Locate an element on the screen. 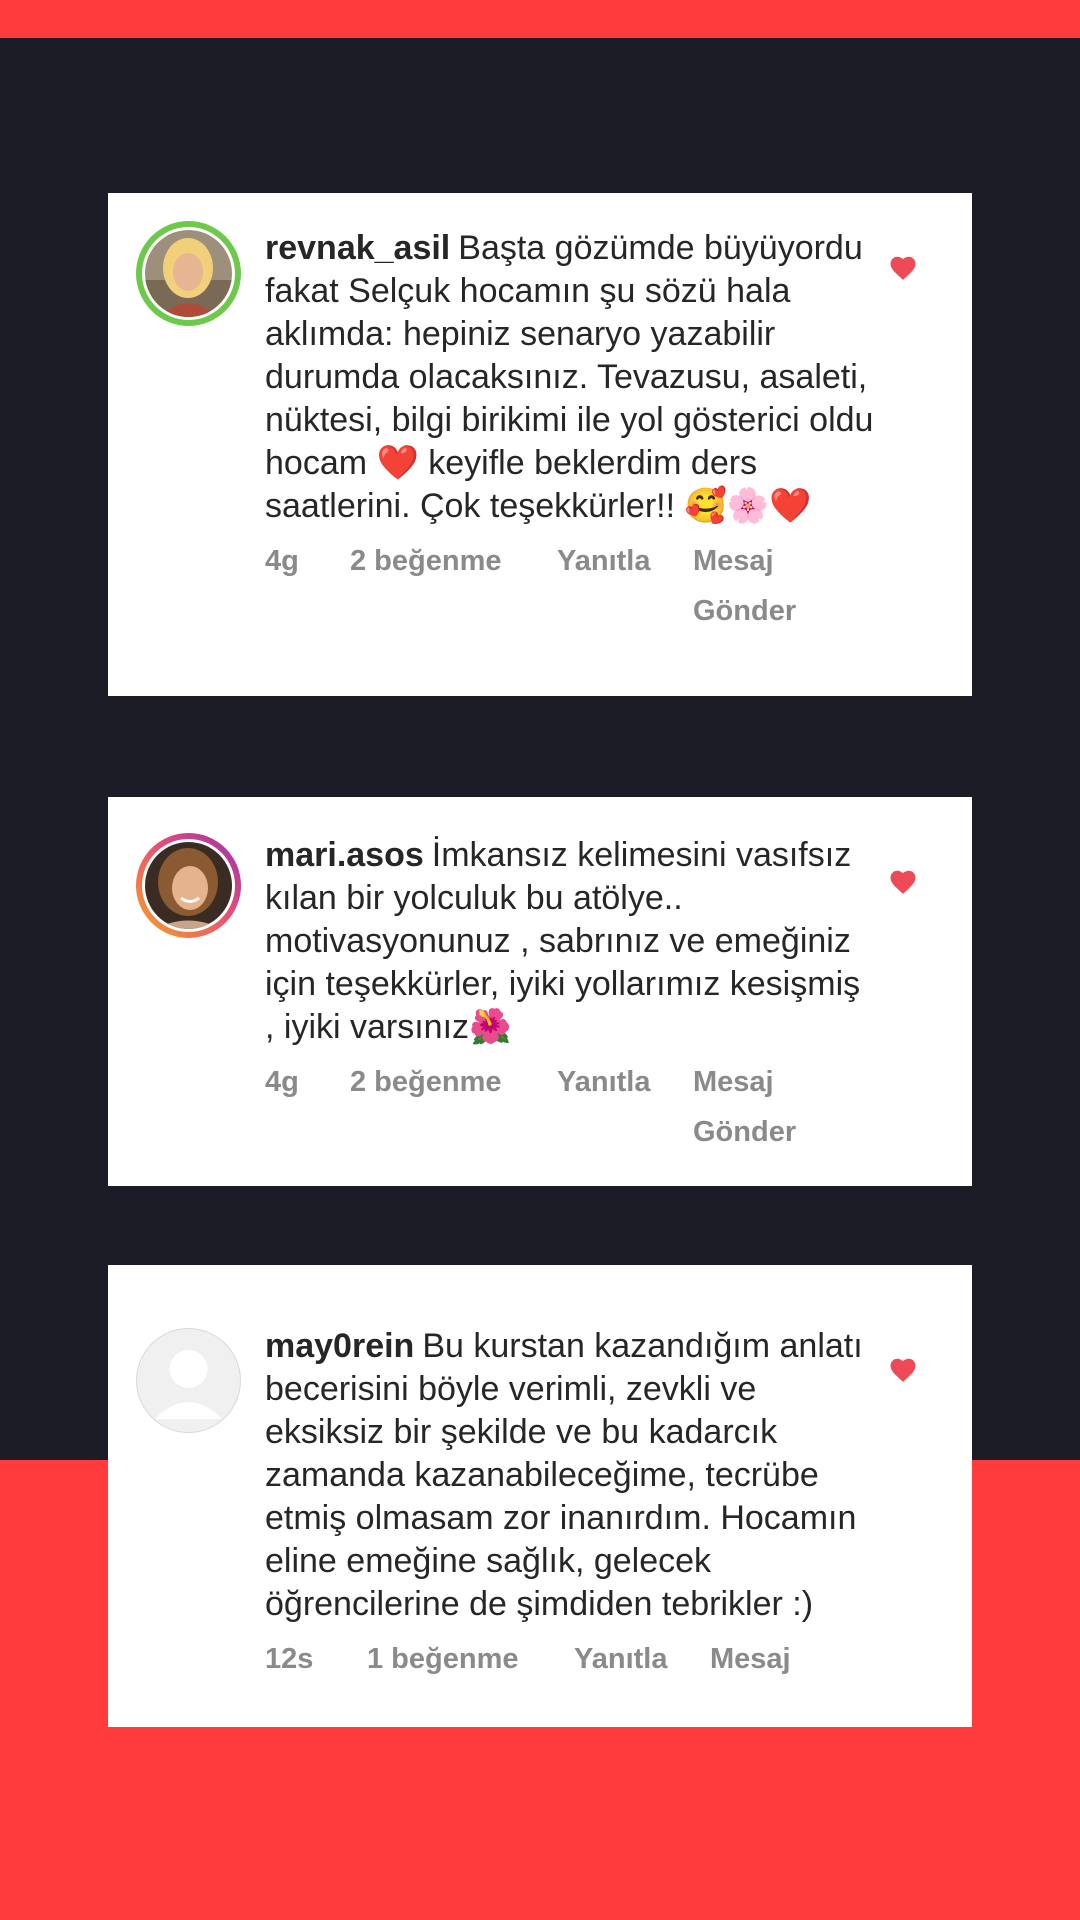 This screenshot has width=1080, height=1920. username: mari.asos is located at coordinates (344, 855).